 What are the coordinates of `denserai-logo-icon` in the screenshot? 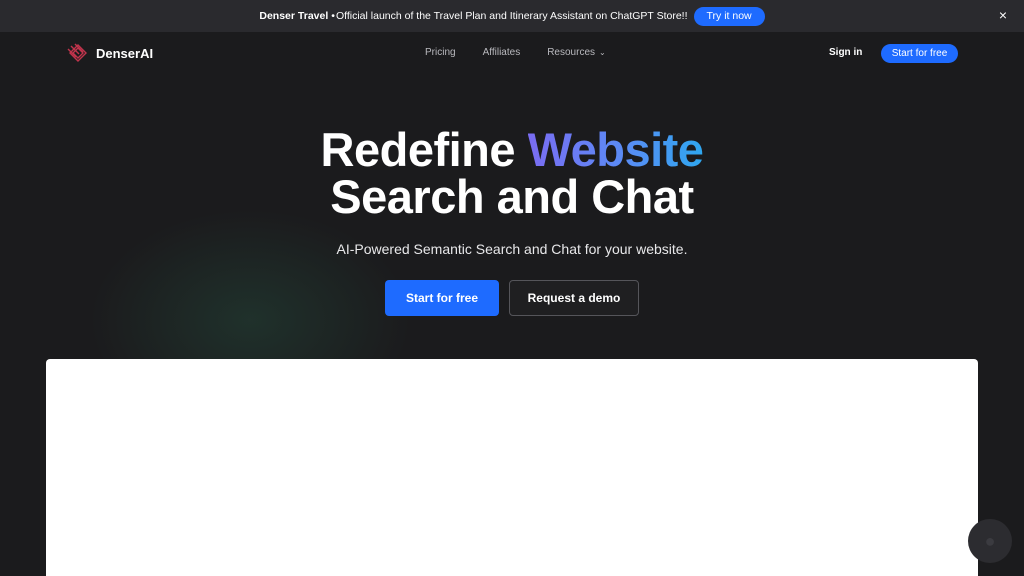 It's located at (77, 52).